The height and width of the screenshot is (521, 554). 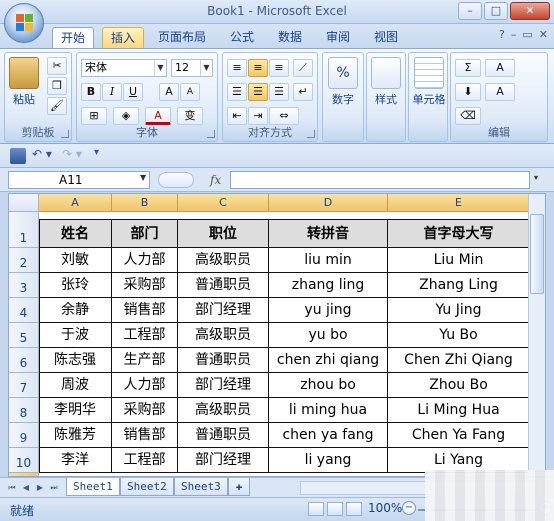 What do you see at coordinates (328, 234) in the screenshot?
I see `header-cell-d: 转拼音` at bounding box center [328, 234].